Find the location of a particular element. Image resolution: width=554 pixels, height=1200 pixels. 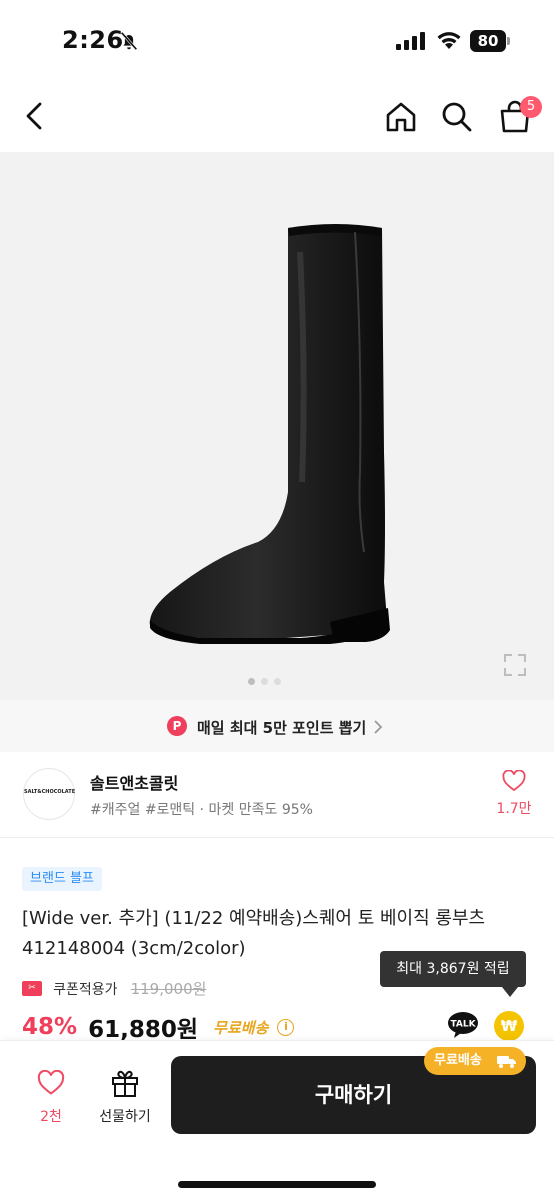

top-navigation is located at coordinates (277, 116).